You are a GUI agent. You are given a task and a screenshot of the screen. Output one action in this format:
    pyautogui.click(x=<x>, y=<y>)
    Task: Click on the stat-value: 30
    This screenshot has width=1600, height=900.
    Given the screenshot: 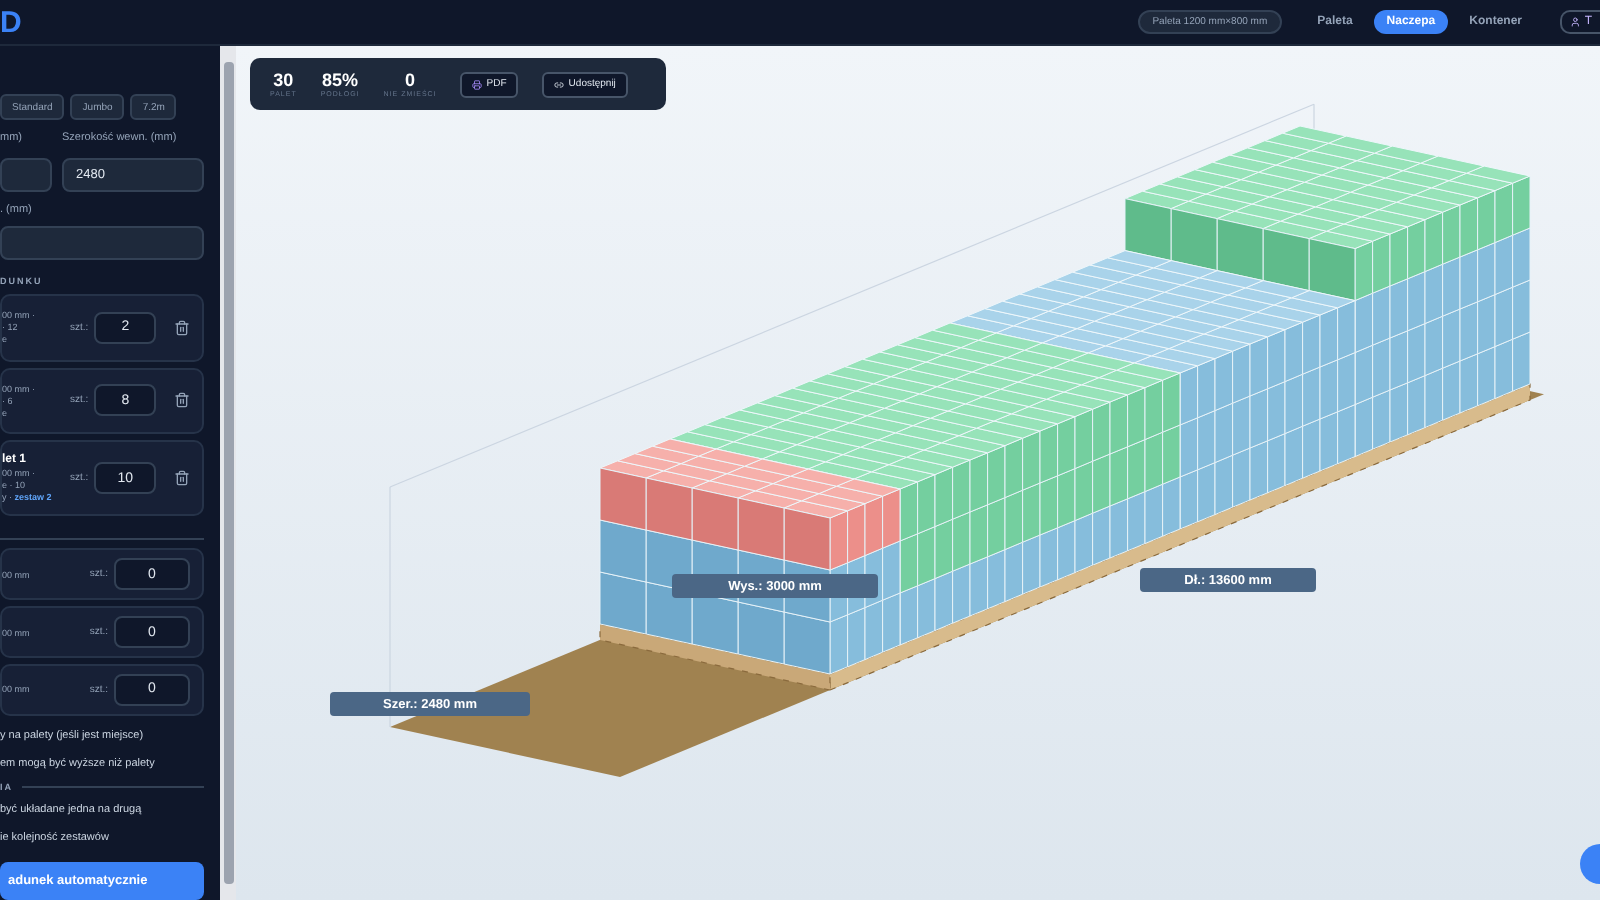 What is the action you would take?
    pyautogui.click(x=283, y=80)
    